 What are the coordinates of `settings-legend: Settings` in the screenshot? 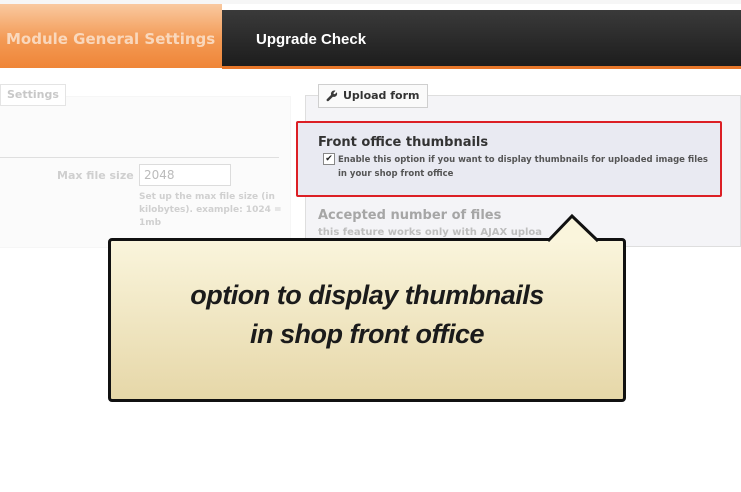 It's located at (33, 95).